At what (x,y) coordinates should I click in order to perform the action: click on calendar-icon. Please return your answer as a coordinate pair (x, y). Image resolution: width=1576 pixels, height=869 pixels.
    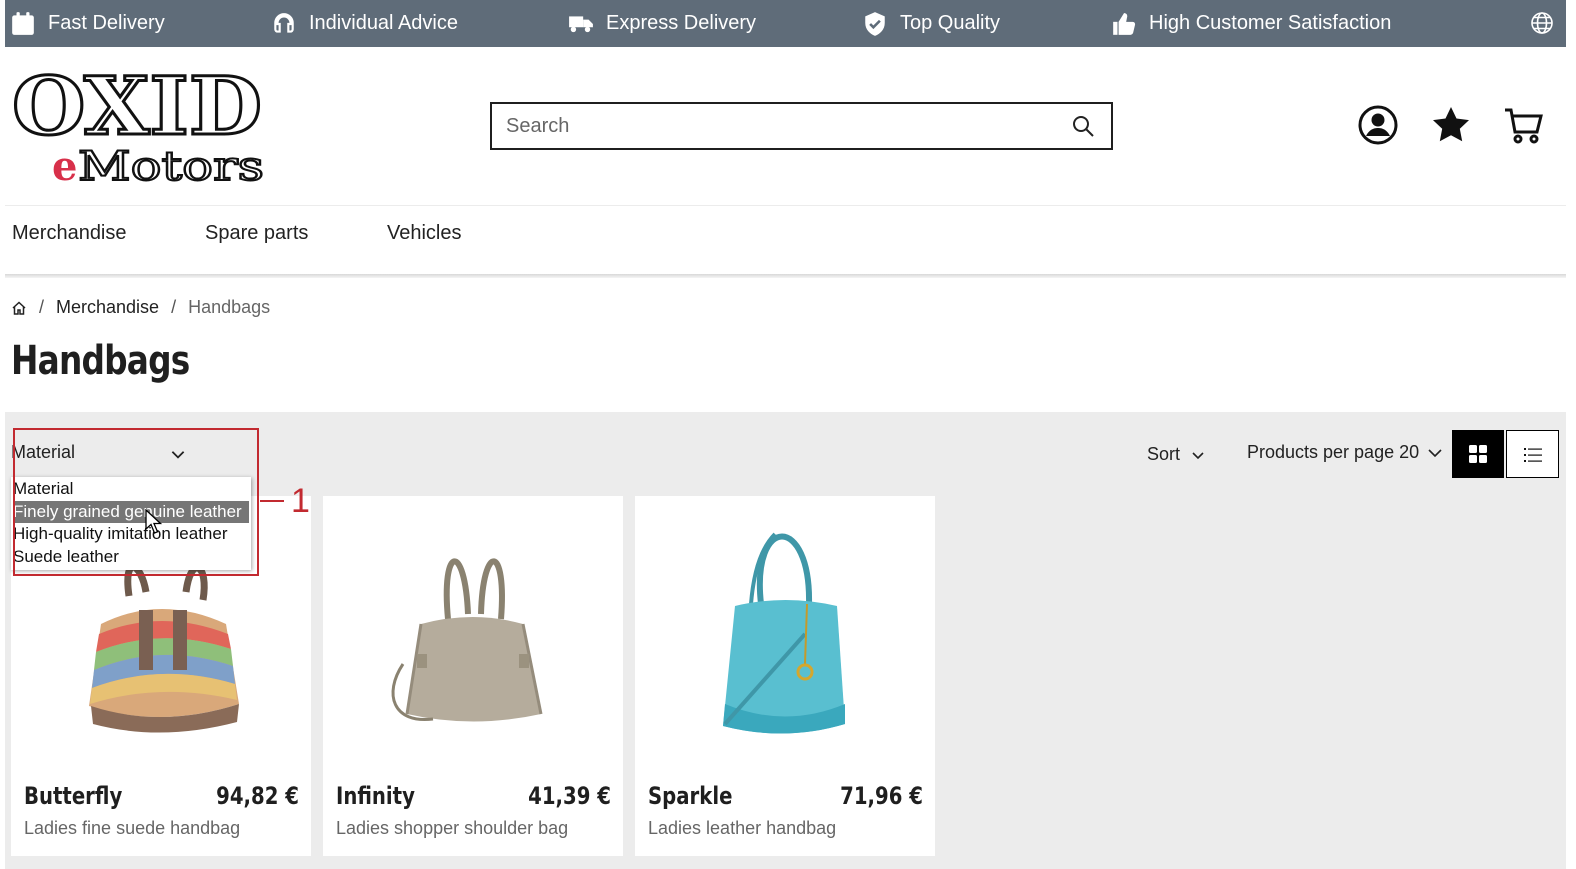
    Looking at the image, I should click on (23, 23).